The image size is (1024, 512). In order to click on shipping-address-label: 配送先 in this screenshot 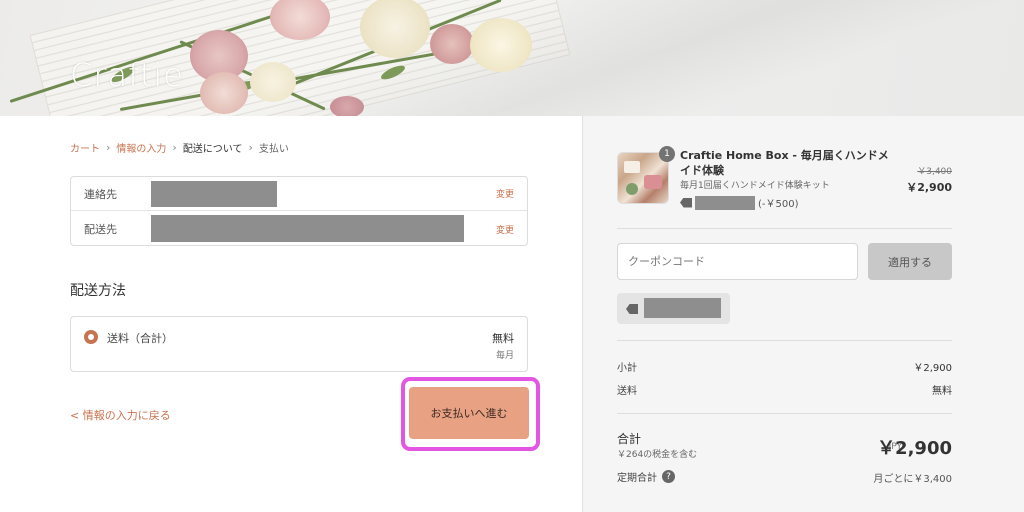, I will do `click(100, 229)`.